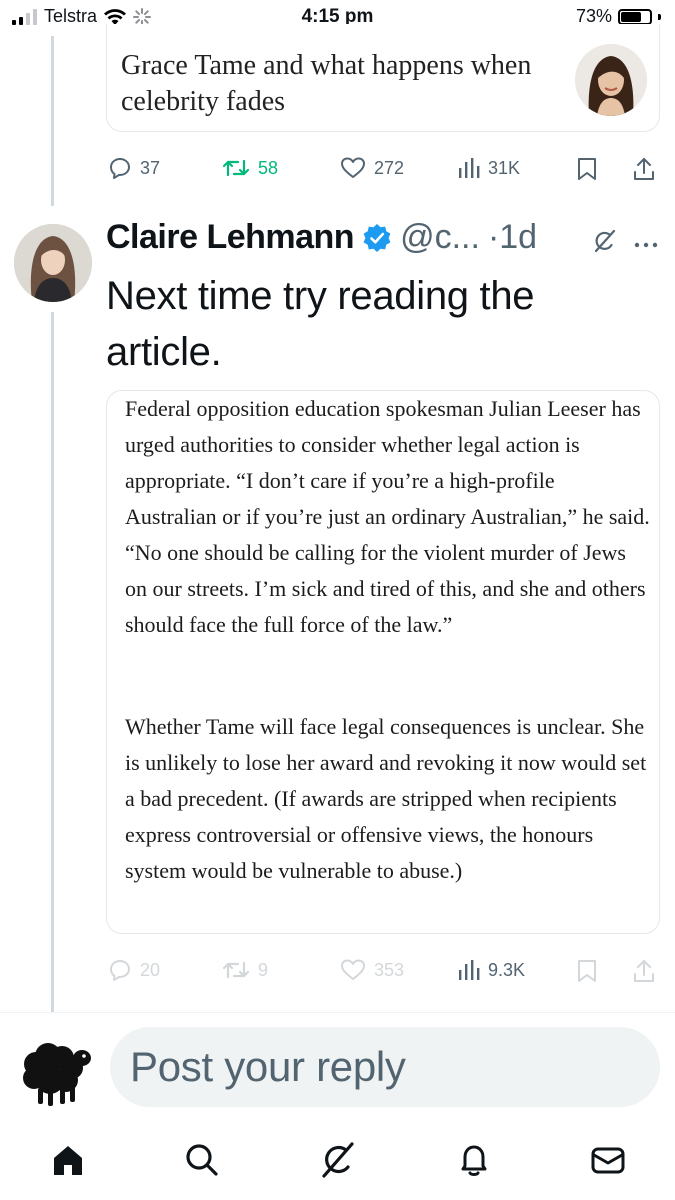 This screenshot has width=675, height=1200. I want to click on share-button, so click(644, 971).